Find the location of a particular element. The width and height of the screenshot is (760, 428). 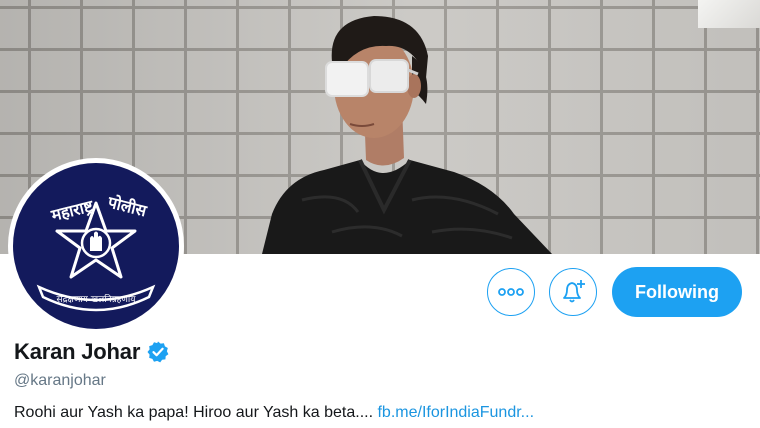

notifications-button is located at coordinates (573, 292).